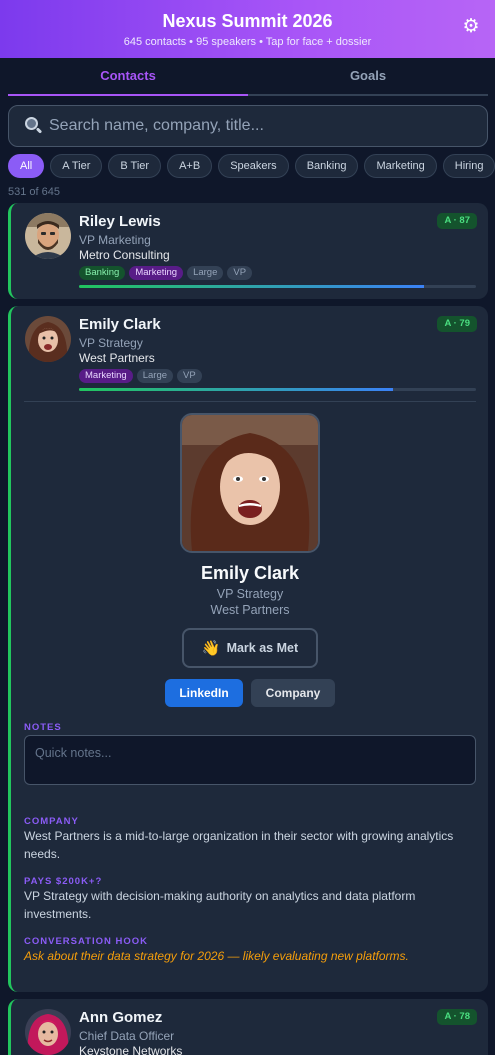  I want to click on dossier-company: West Partners, so click(250, 610).